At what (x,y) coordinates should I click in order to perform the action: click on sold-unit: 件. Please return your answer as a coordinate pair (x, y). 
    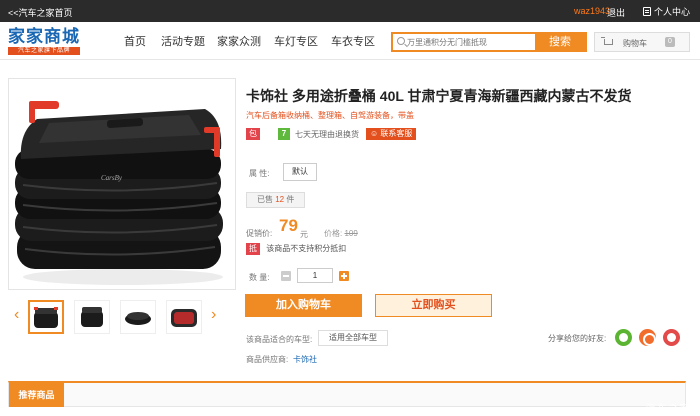
    Looking at the image, I should click on (290, 199).